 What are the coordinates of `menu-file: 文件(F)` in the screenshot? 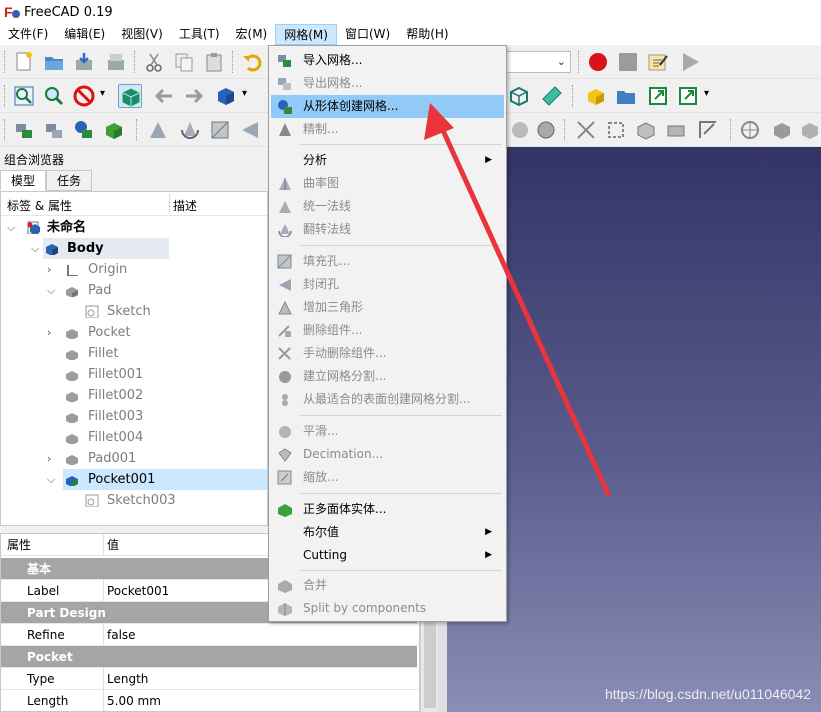 It's located at (28, 34).